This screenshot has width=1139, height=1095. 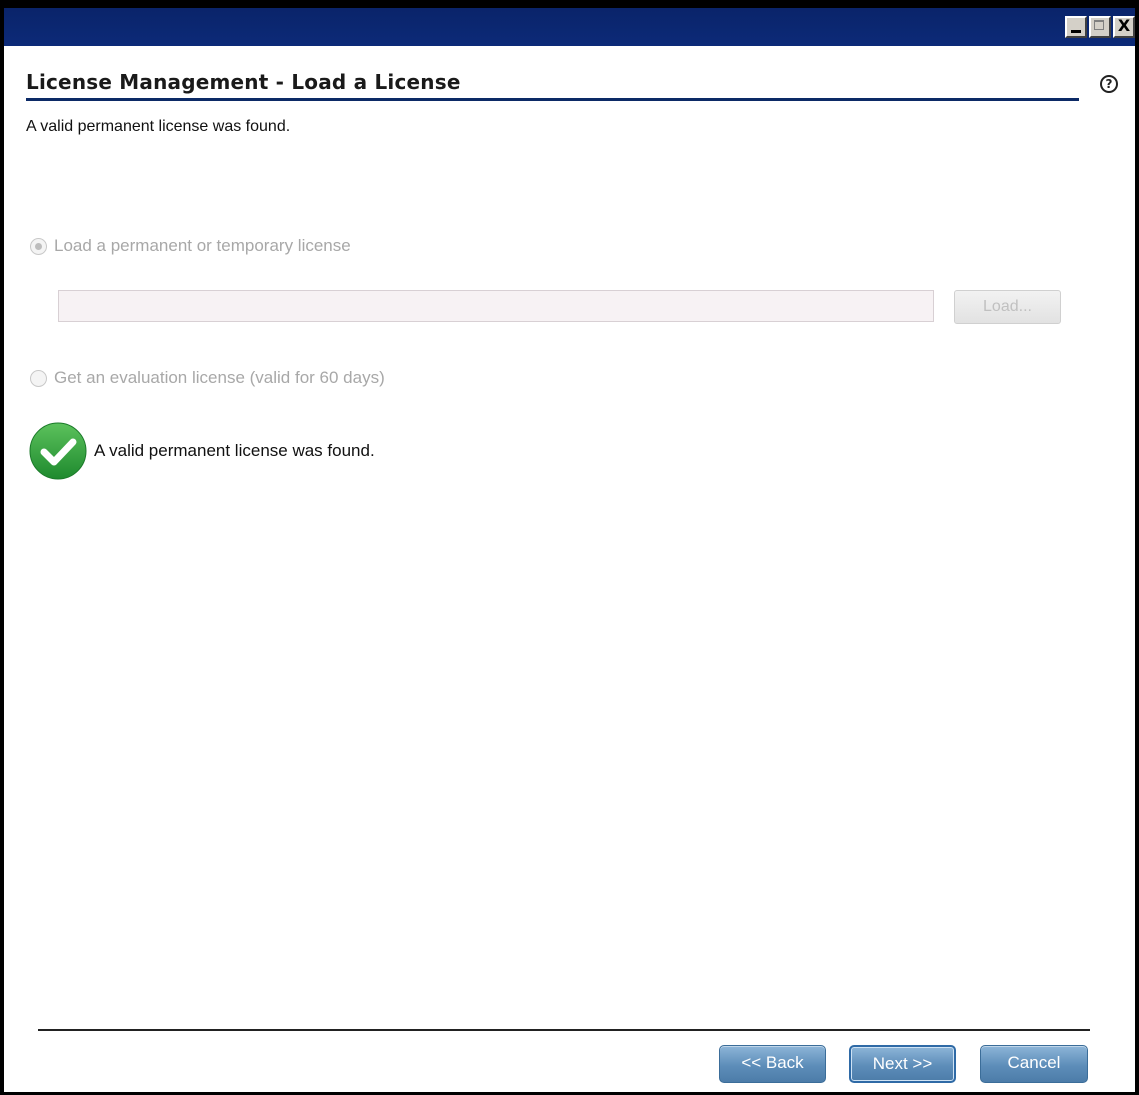 I want to click on license-file-input, so click(x=496, y=306).